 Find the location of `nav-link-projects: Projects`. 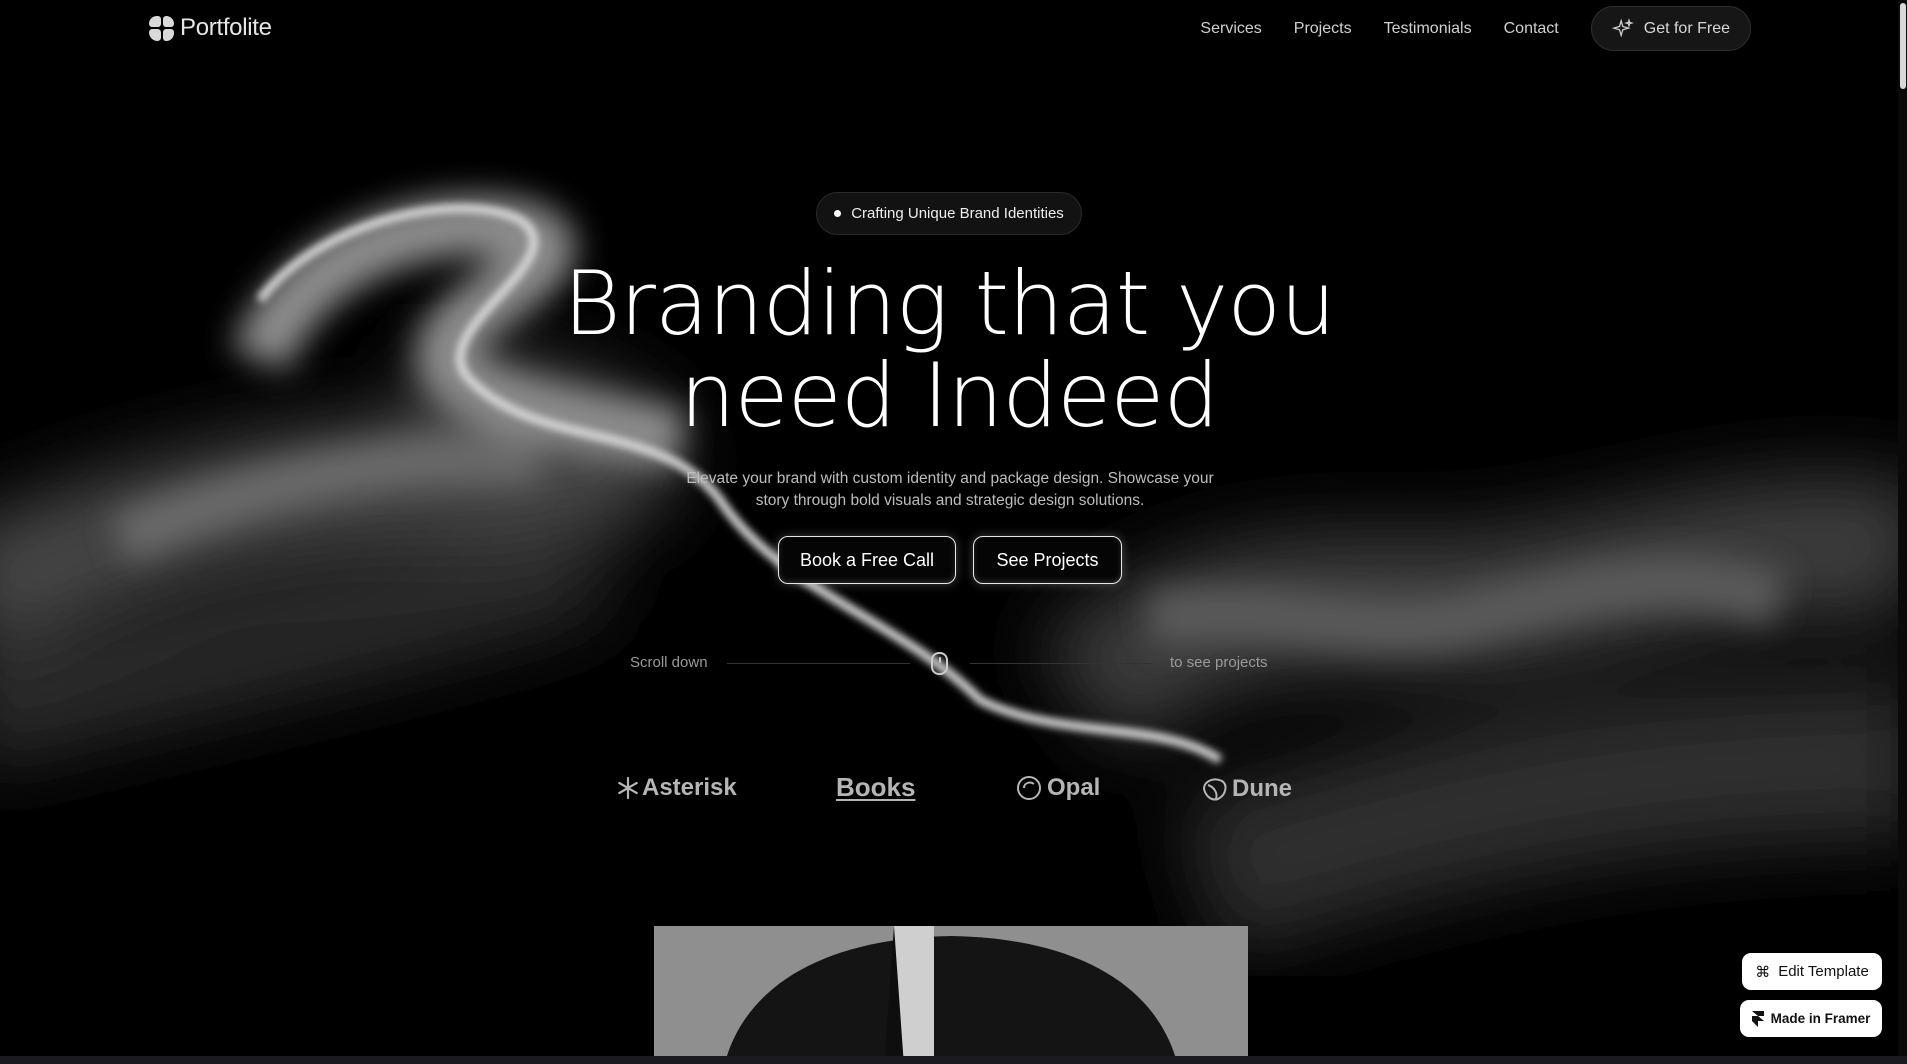

nav-link-projects: Projects is located at coordinates (1323, 29).